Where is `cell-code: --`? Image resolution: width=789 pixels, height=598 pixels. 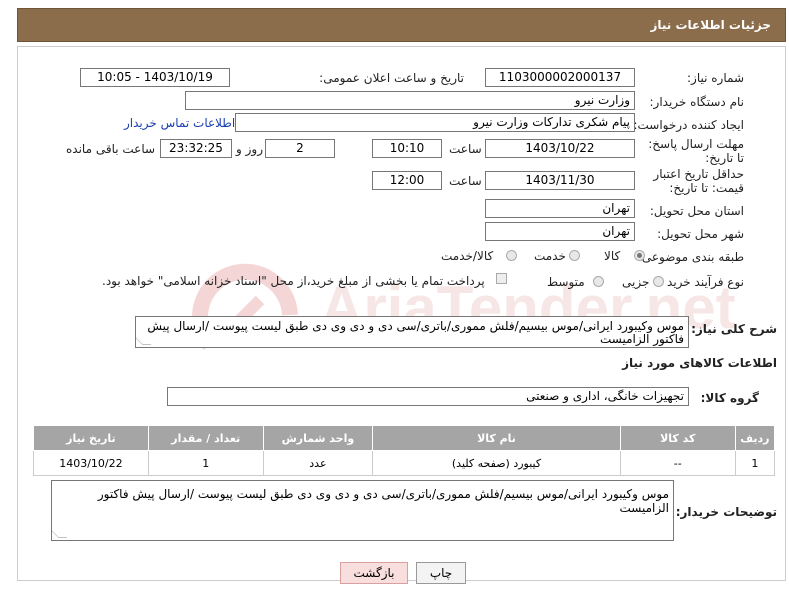 cell-code: -- is located at coordinates (677, 463).